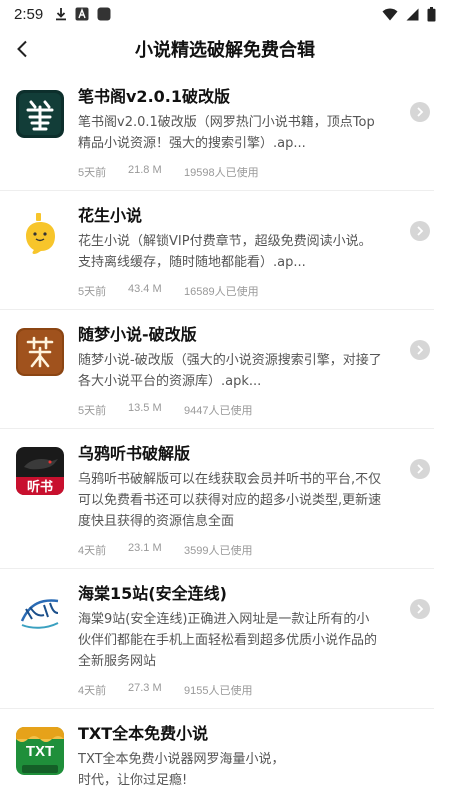  What do you see at coordinates (40, 114) in the screenshot?
I see `bishuge-icon` at bounding box center [40, 114].